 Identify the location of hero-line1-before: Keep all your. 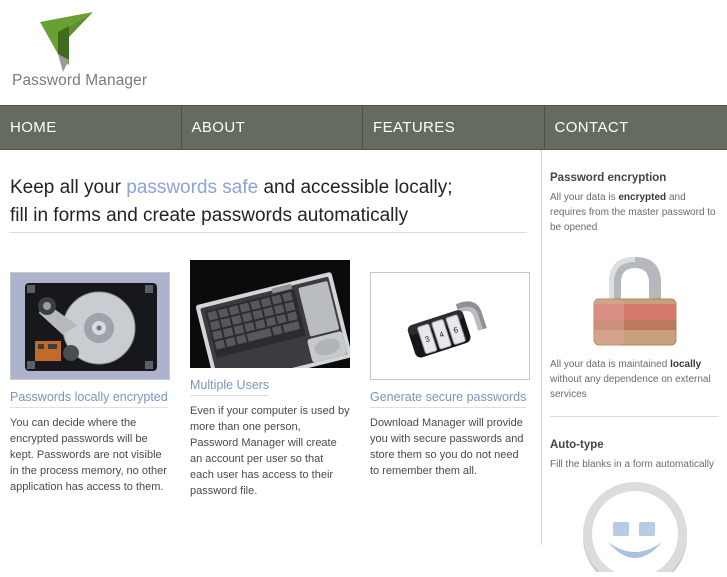
(68, 187).